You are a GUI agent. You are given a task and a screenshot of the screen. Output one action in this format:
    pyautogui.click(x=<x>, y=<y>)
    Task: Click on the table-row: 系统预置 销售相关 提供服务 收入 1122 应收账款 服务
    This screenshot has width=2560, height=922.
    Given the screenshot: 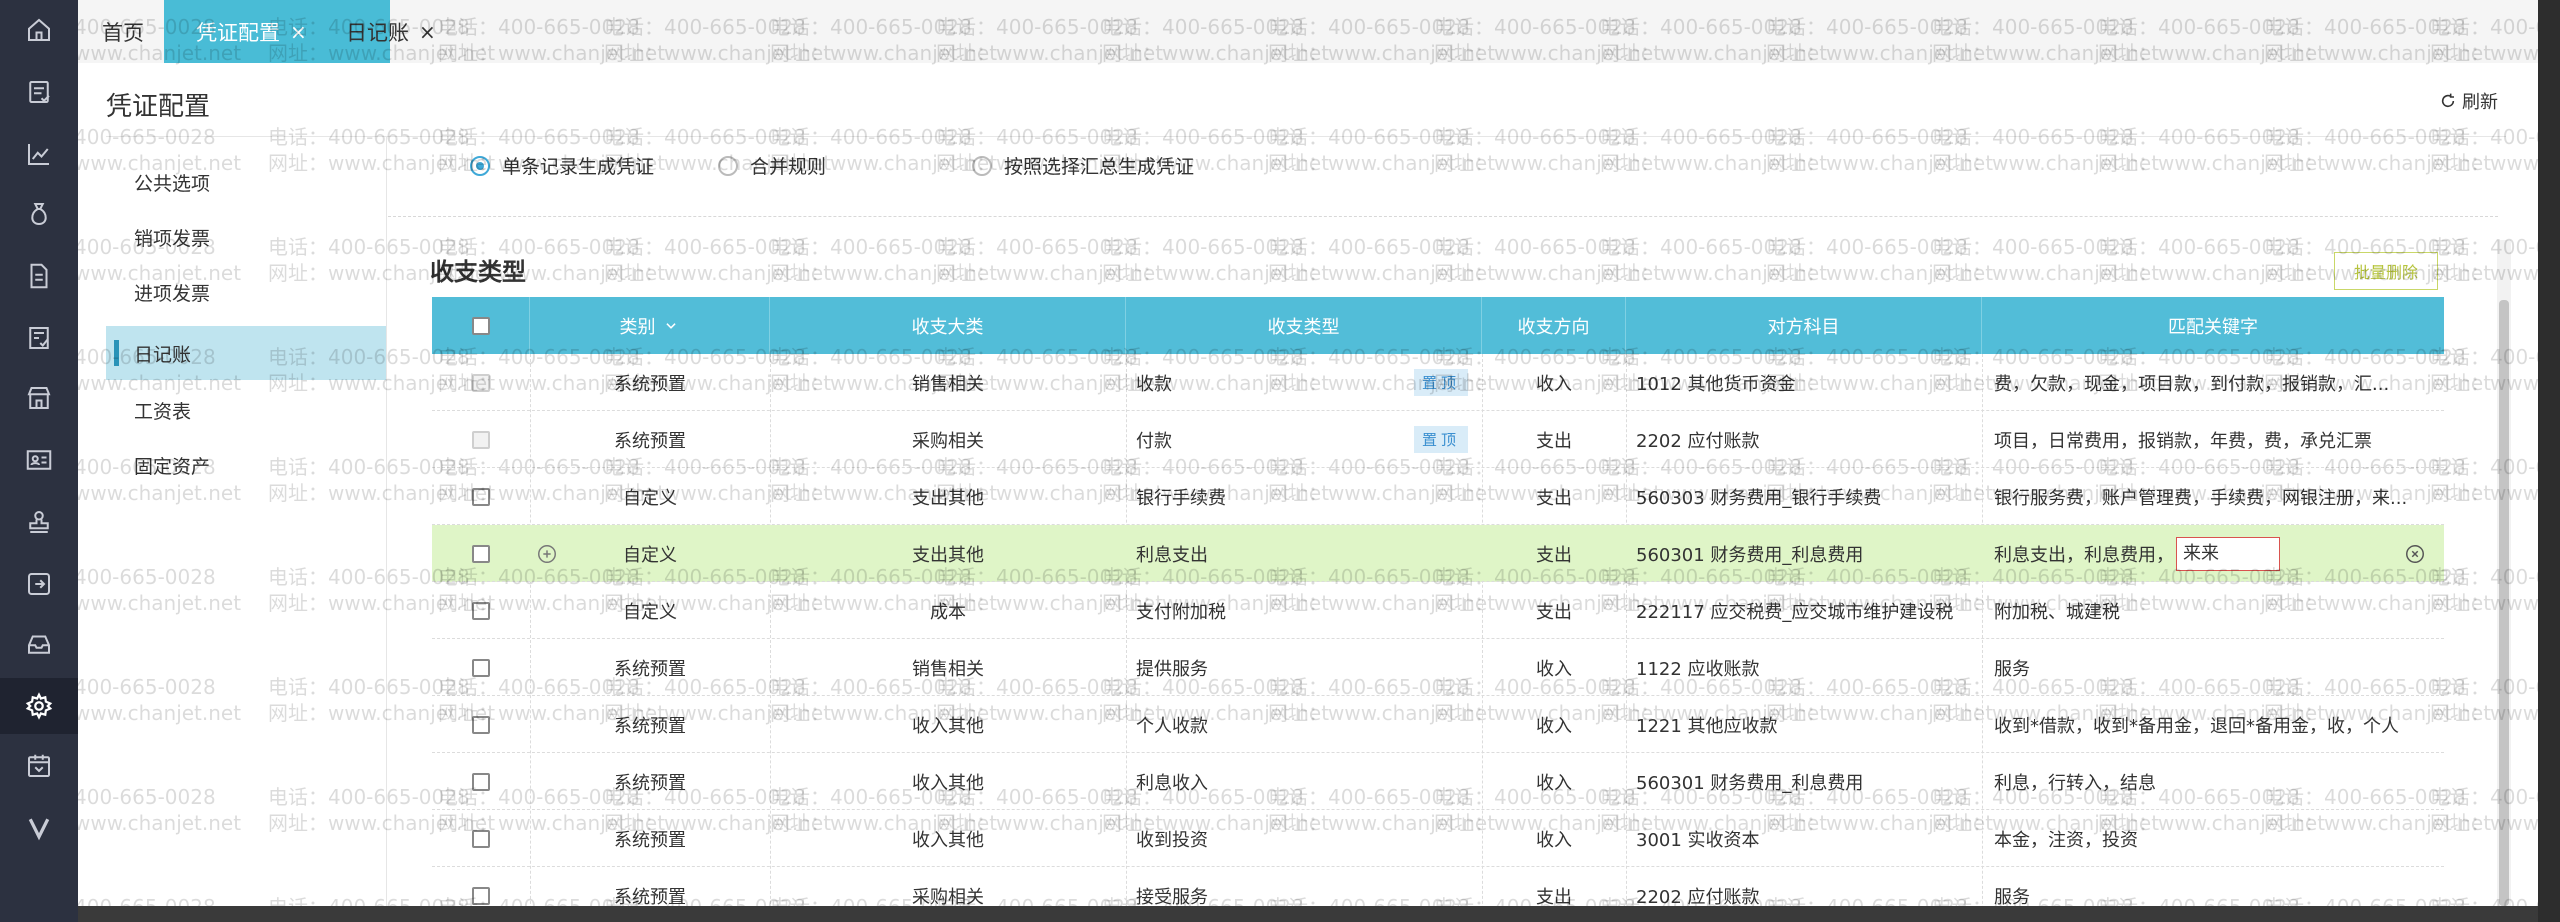 What is the action you would take?
    pyautogui.click(x=1438, y=667)
    